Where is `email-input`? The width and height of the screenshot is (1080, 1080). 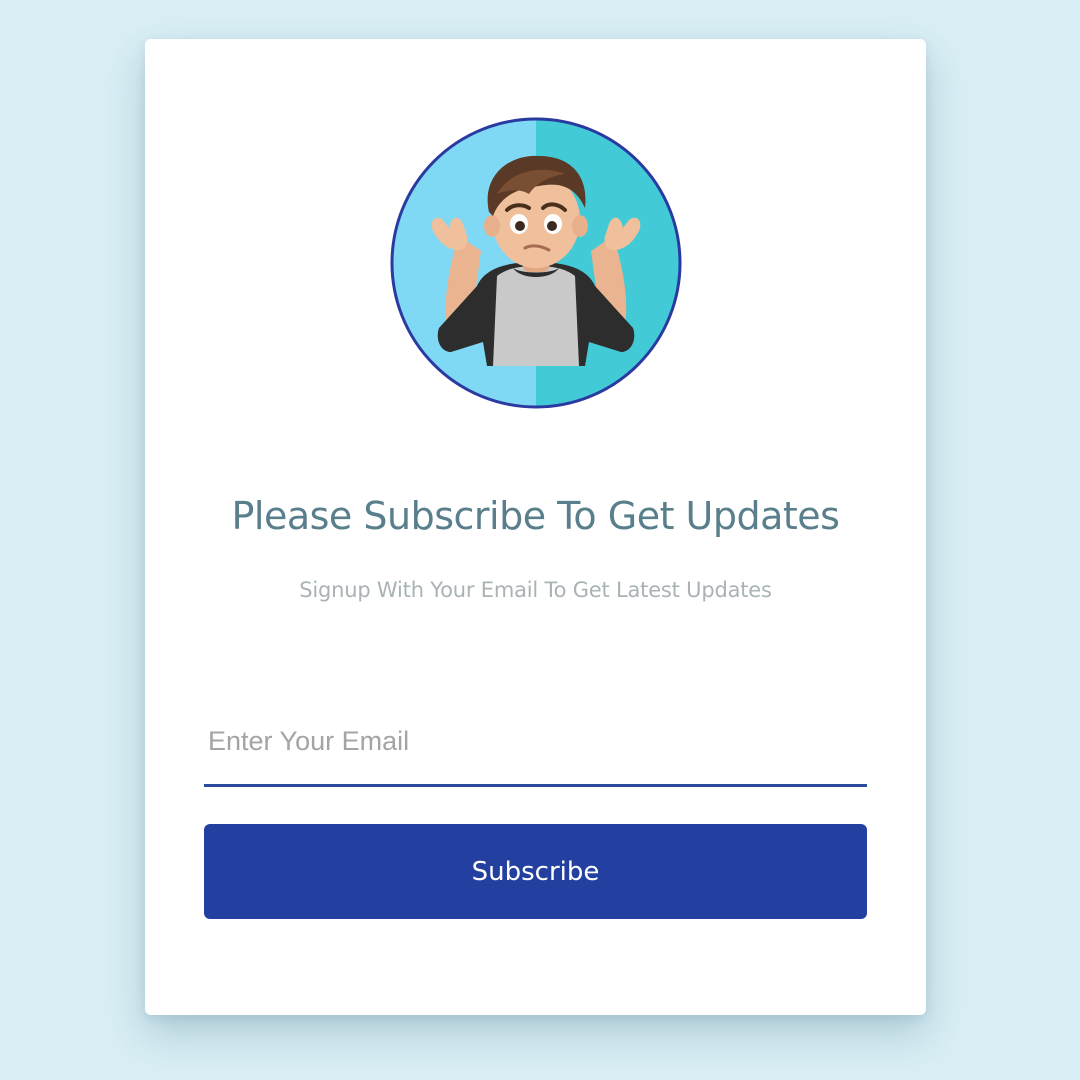
email-input is located at coordinates (535, 741).